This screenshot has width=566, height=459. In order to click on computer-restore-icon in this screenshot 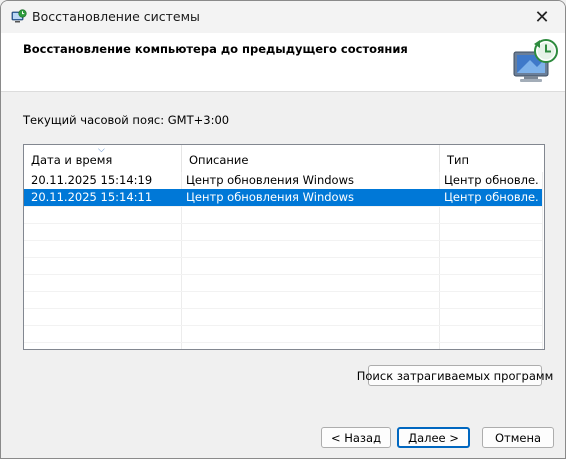, I will do `click(535, 60)`.